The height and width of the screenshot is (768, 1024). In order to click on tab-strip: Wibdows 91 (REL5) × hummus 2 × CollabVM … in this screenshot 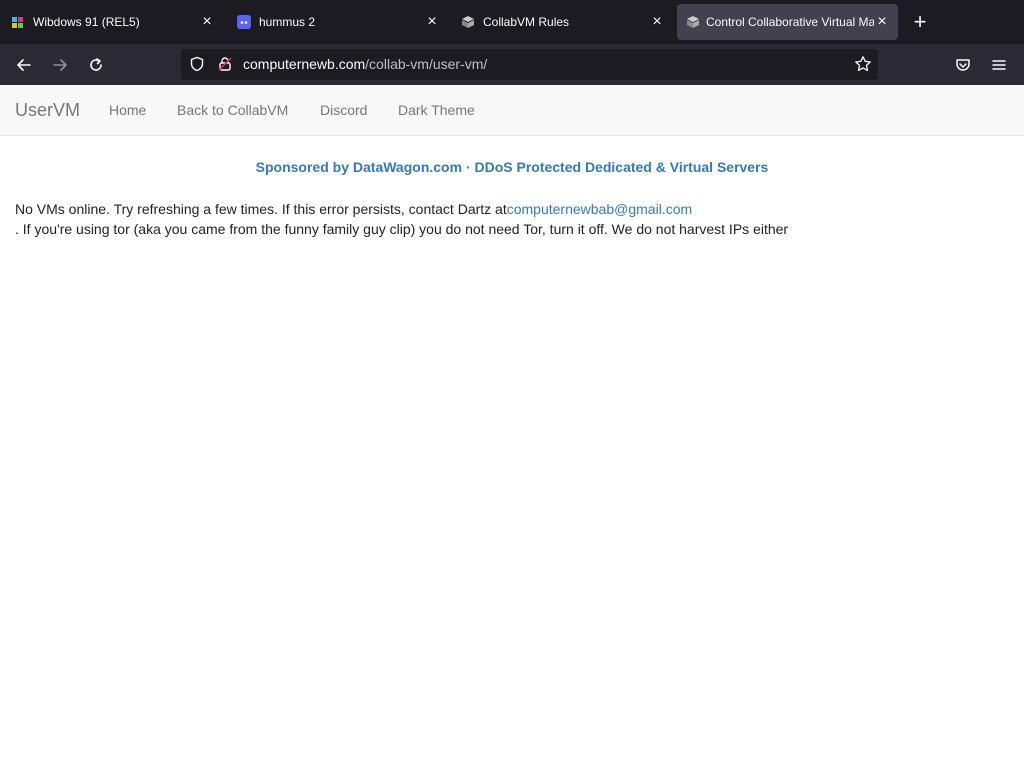, I will do `click(512, 22)`.